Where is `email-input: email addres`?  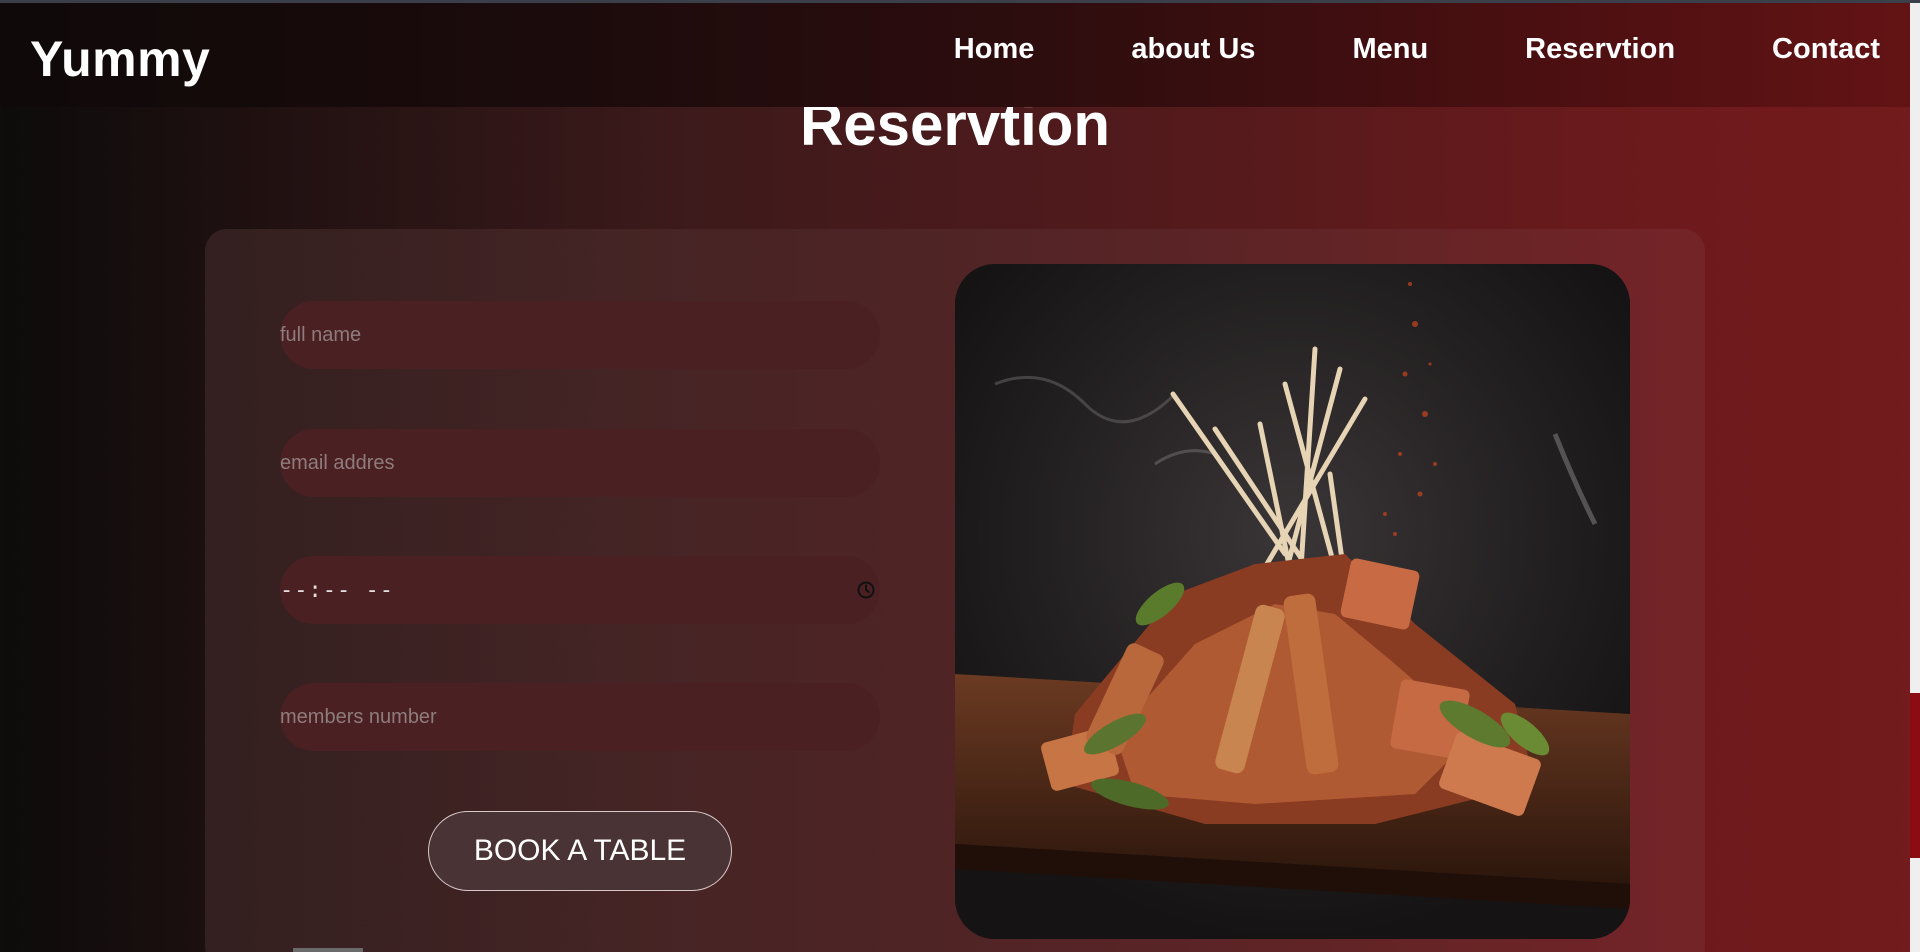
email-input: email addres is located at coordinates (580, 463).